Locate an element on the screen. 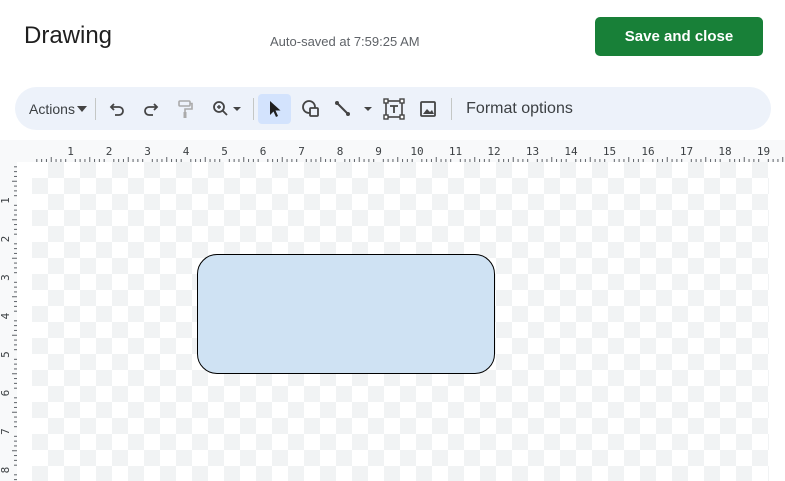 The height and width of the screenshot is (481, 785). line-icon is located at coordinates (353, 108).